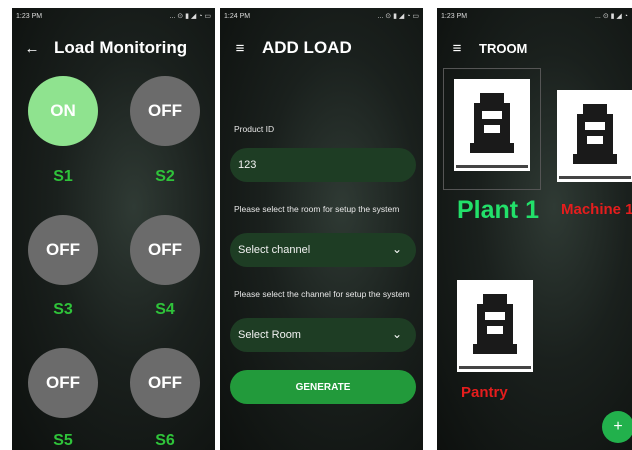  Describe the element at coordinates (165, 176) in the screenshot. I see `switch-label-s2: S2` at that location.